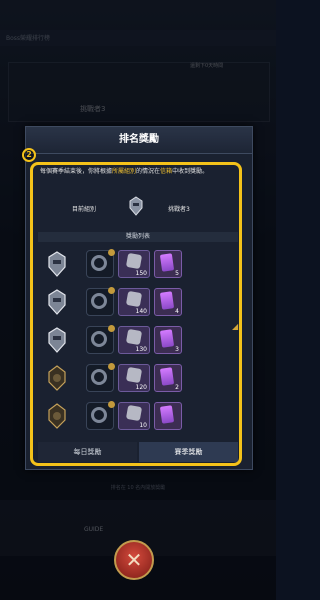 The image size is (320, 600). I want to click on annotation-step-number: 2, so click(29, 155).